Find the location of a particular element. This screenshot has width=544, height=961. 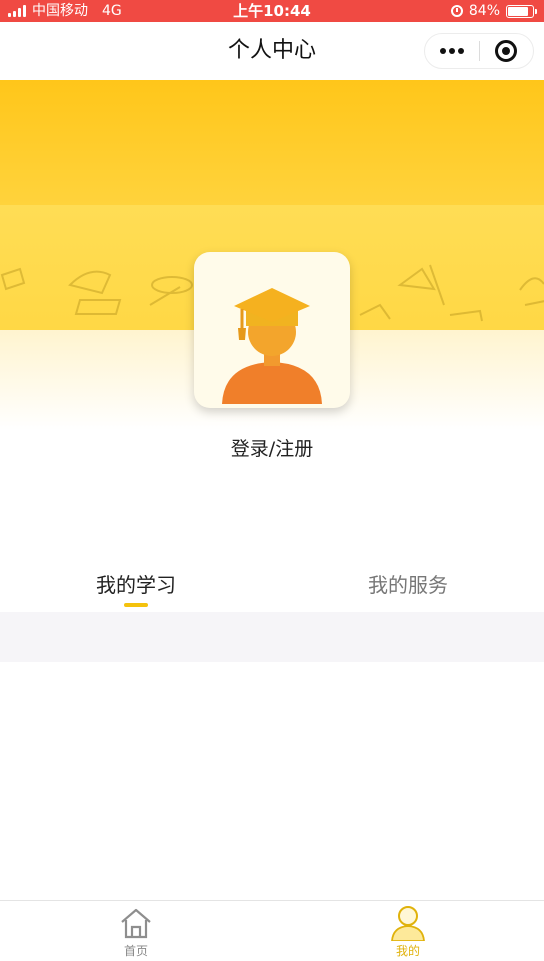

tabbar-item-home: 首页 is located at coordinates (136, 931).